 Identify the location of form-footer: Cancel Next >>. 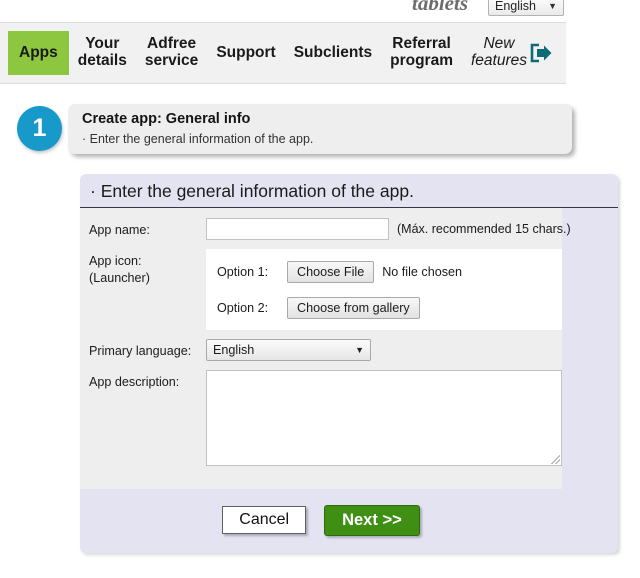
(321, 520).